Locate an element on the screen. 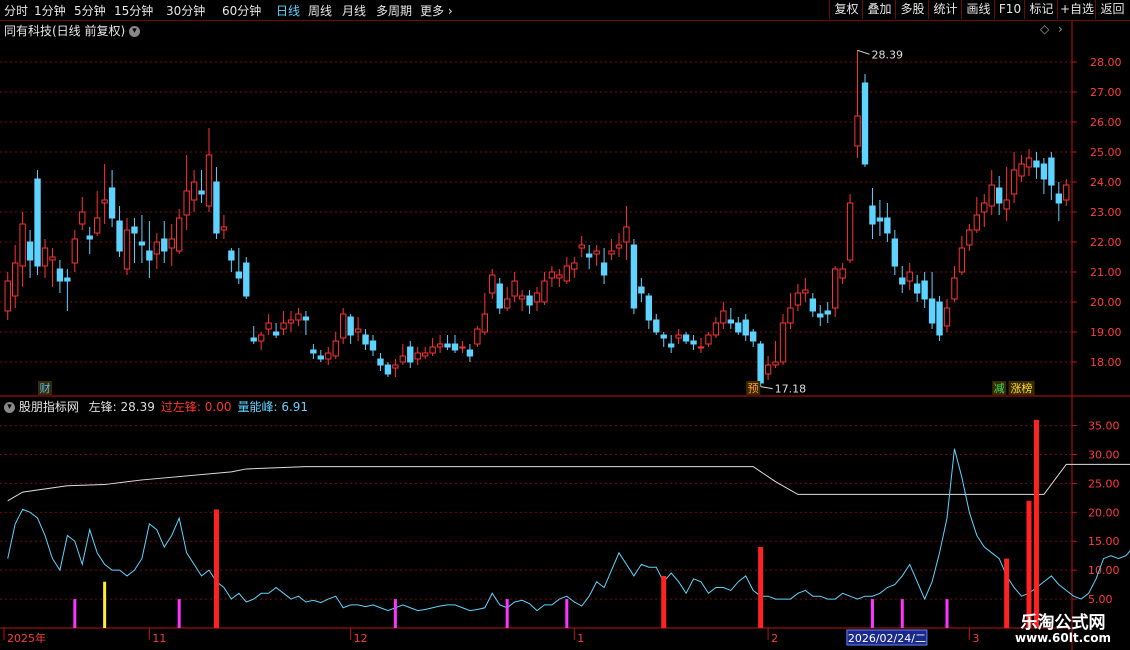 This screenshot has height=650, width=1130. period-tab: 30分钟 is located at coordinates (185, 10).